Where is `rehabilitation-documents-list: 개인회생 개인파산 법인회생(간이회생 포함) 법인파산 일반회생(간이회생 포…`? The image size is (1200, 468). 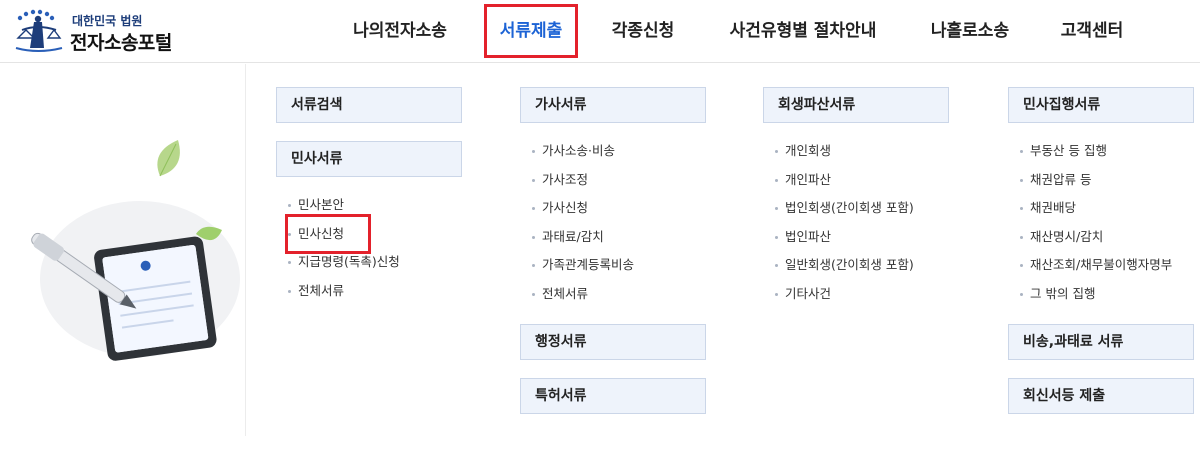 rehabilitation-documents-list: 개인회생 개인파산 법인회생(간이회생 포함) 법인파산 일반회생(간이회생 포… is located at coordinates (856, 222).